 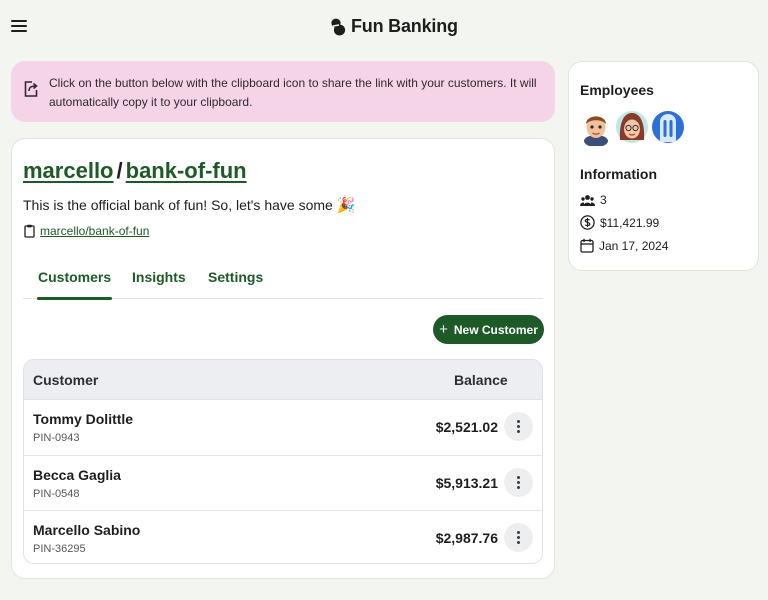 I want to click on tab-settings: Settings, so click(x=235, y=284).